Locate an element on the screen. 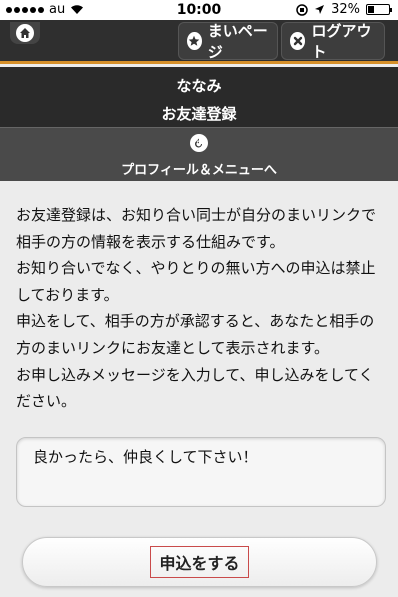 The image size is (398, 597). page-title: お友達登録 is located at coordinates (199, 114).